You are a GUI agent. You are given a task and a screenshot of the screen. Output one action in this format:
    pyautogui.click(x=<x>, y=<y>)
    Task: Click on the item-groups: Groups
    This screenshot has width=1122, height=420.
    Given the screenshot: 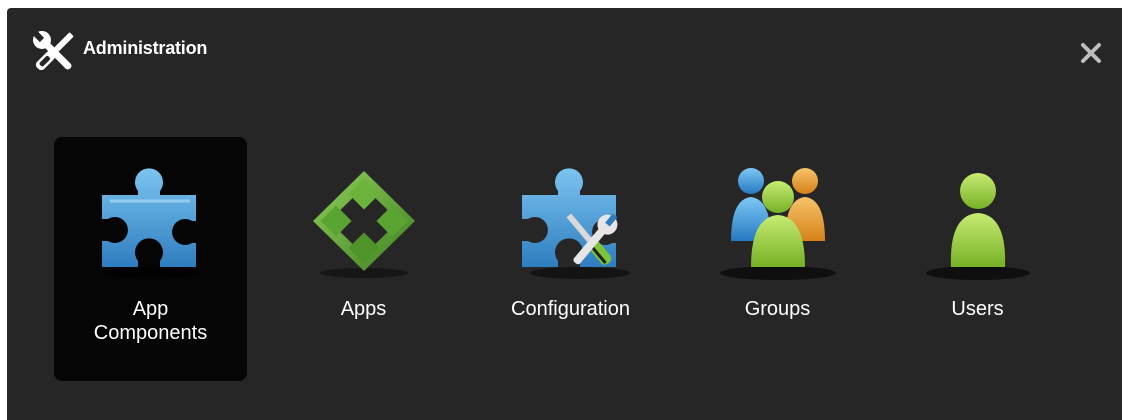 What is the action you would take?
    pyautogui.click(x=777, y=259)
    